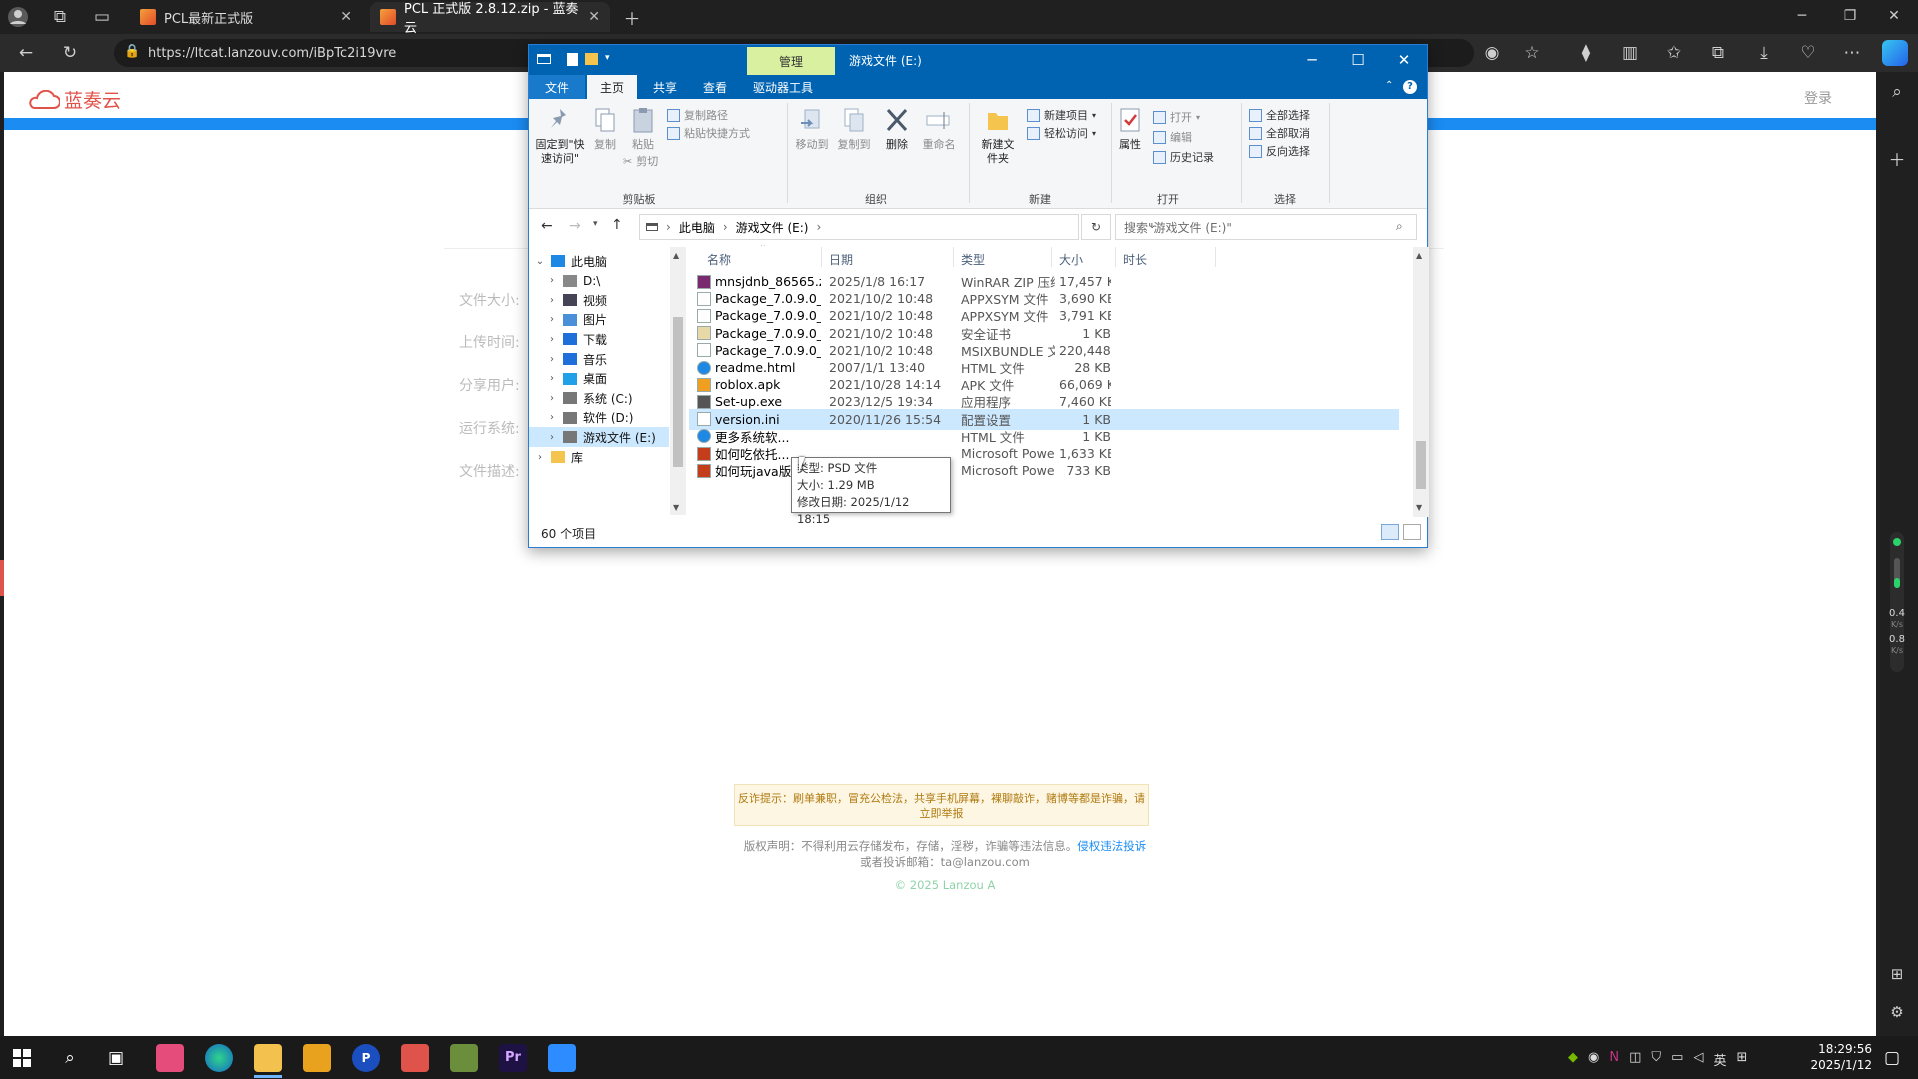  I want to click on network-icon: ▭, so click(1677, 1059).